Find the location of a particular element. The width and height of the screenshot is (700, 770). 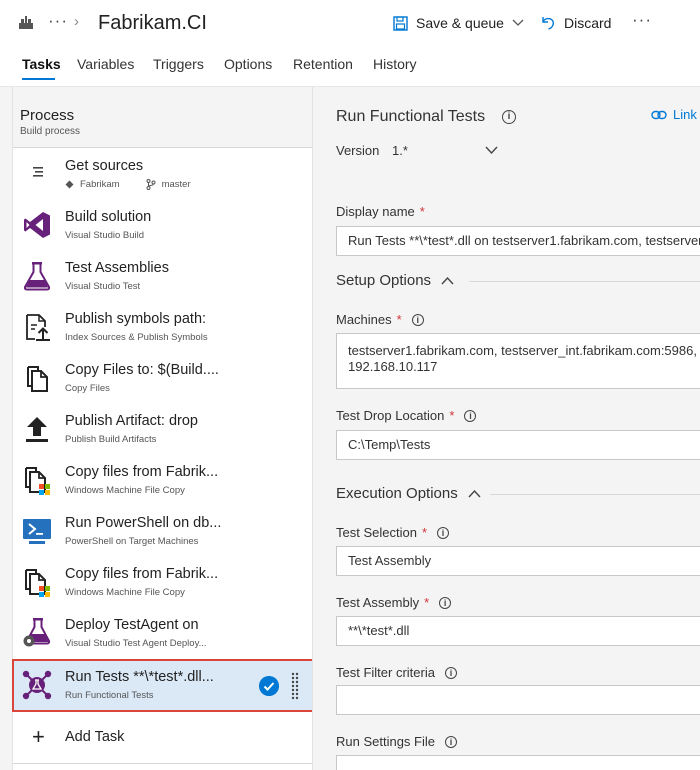

process-title: Process is located at coordinates (47, 115).